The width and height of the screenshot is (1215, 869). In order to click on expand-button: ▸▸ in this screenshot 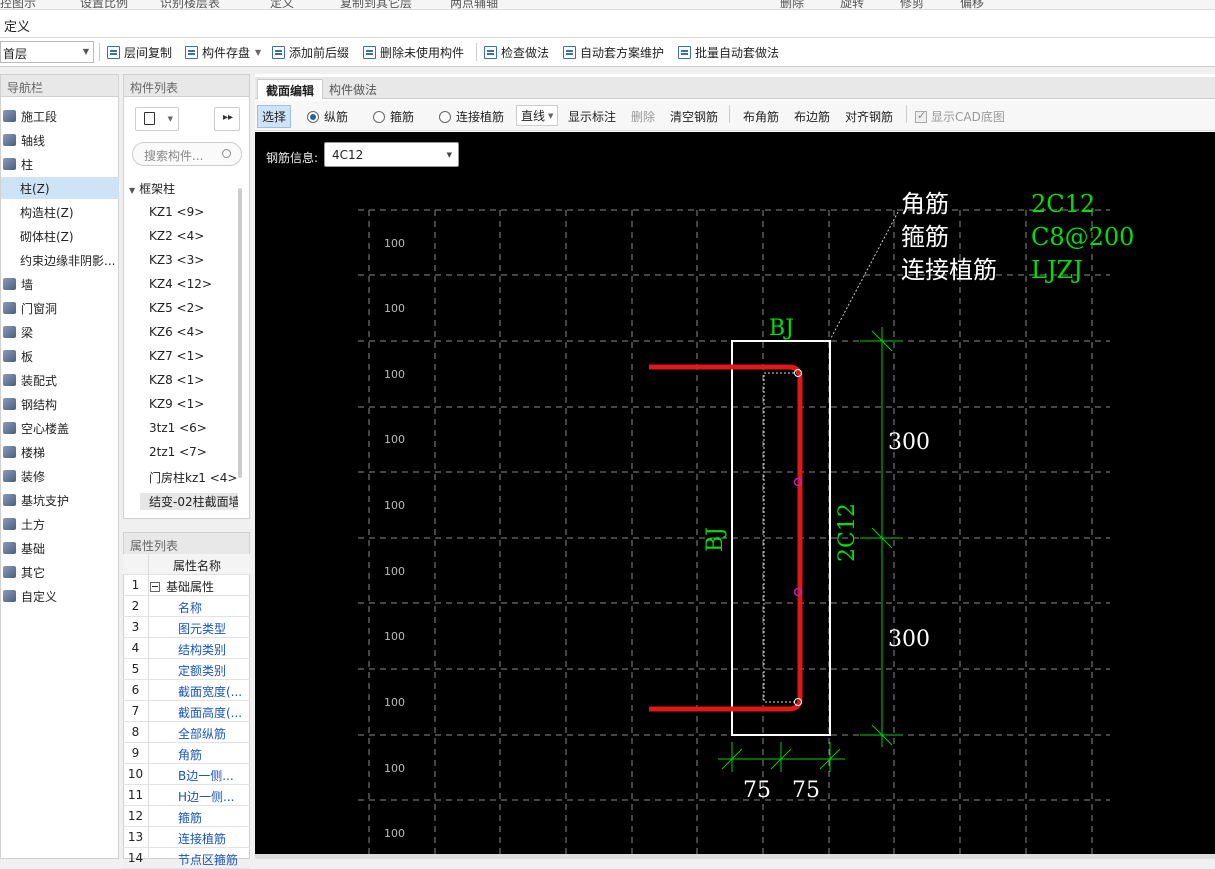, I will do `click(227, 119)`.